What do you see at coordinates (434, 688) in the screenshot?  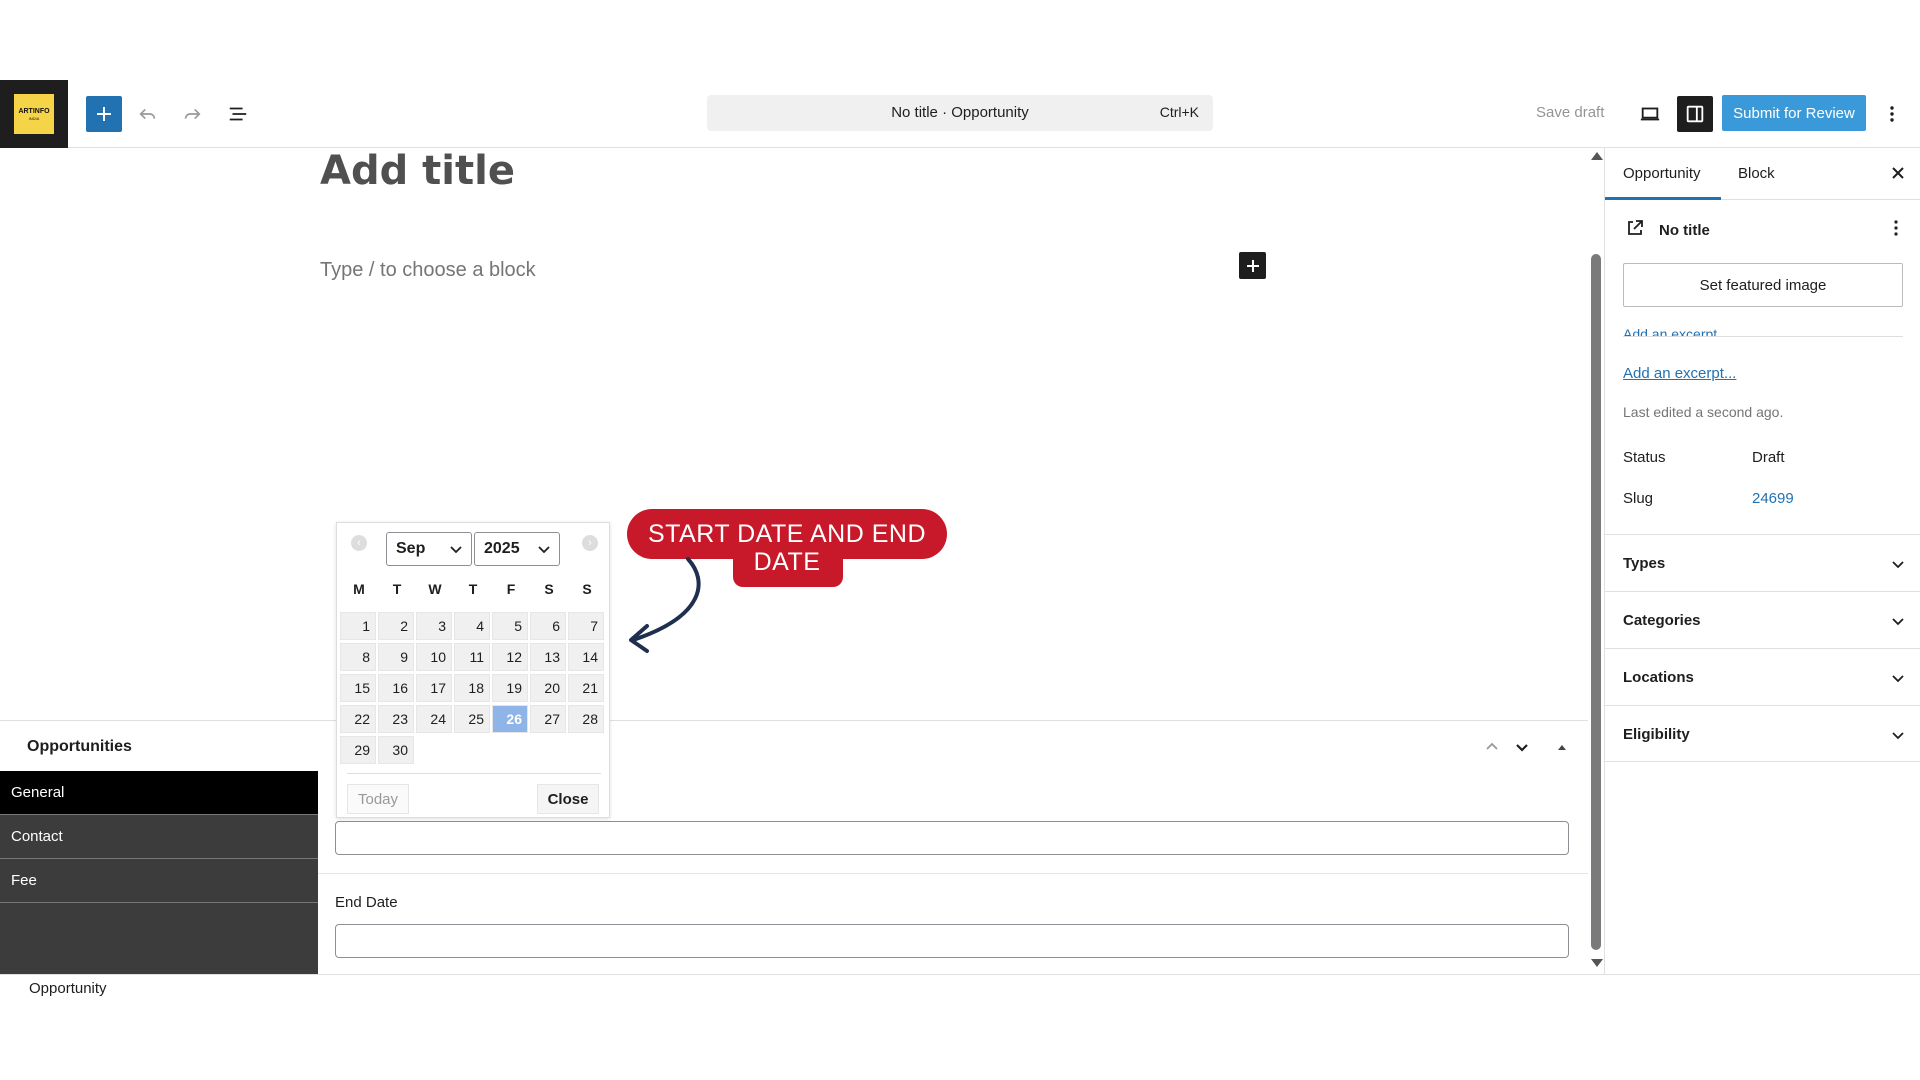 I see `calendar-day: 17` at bounding box center [434, 688].